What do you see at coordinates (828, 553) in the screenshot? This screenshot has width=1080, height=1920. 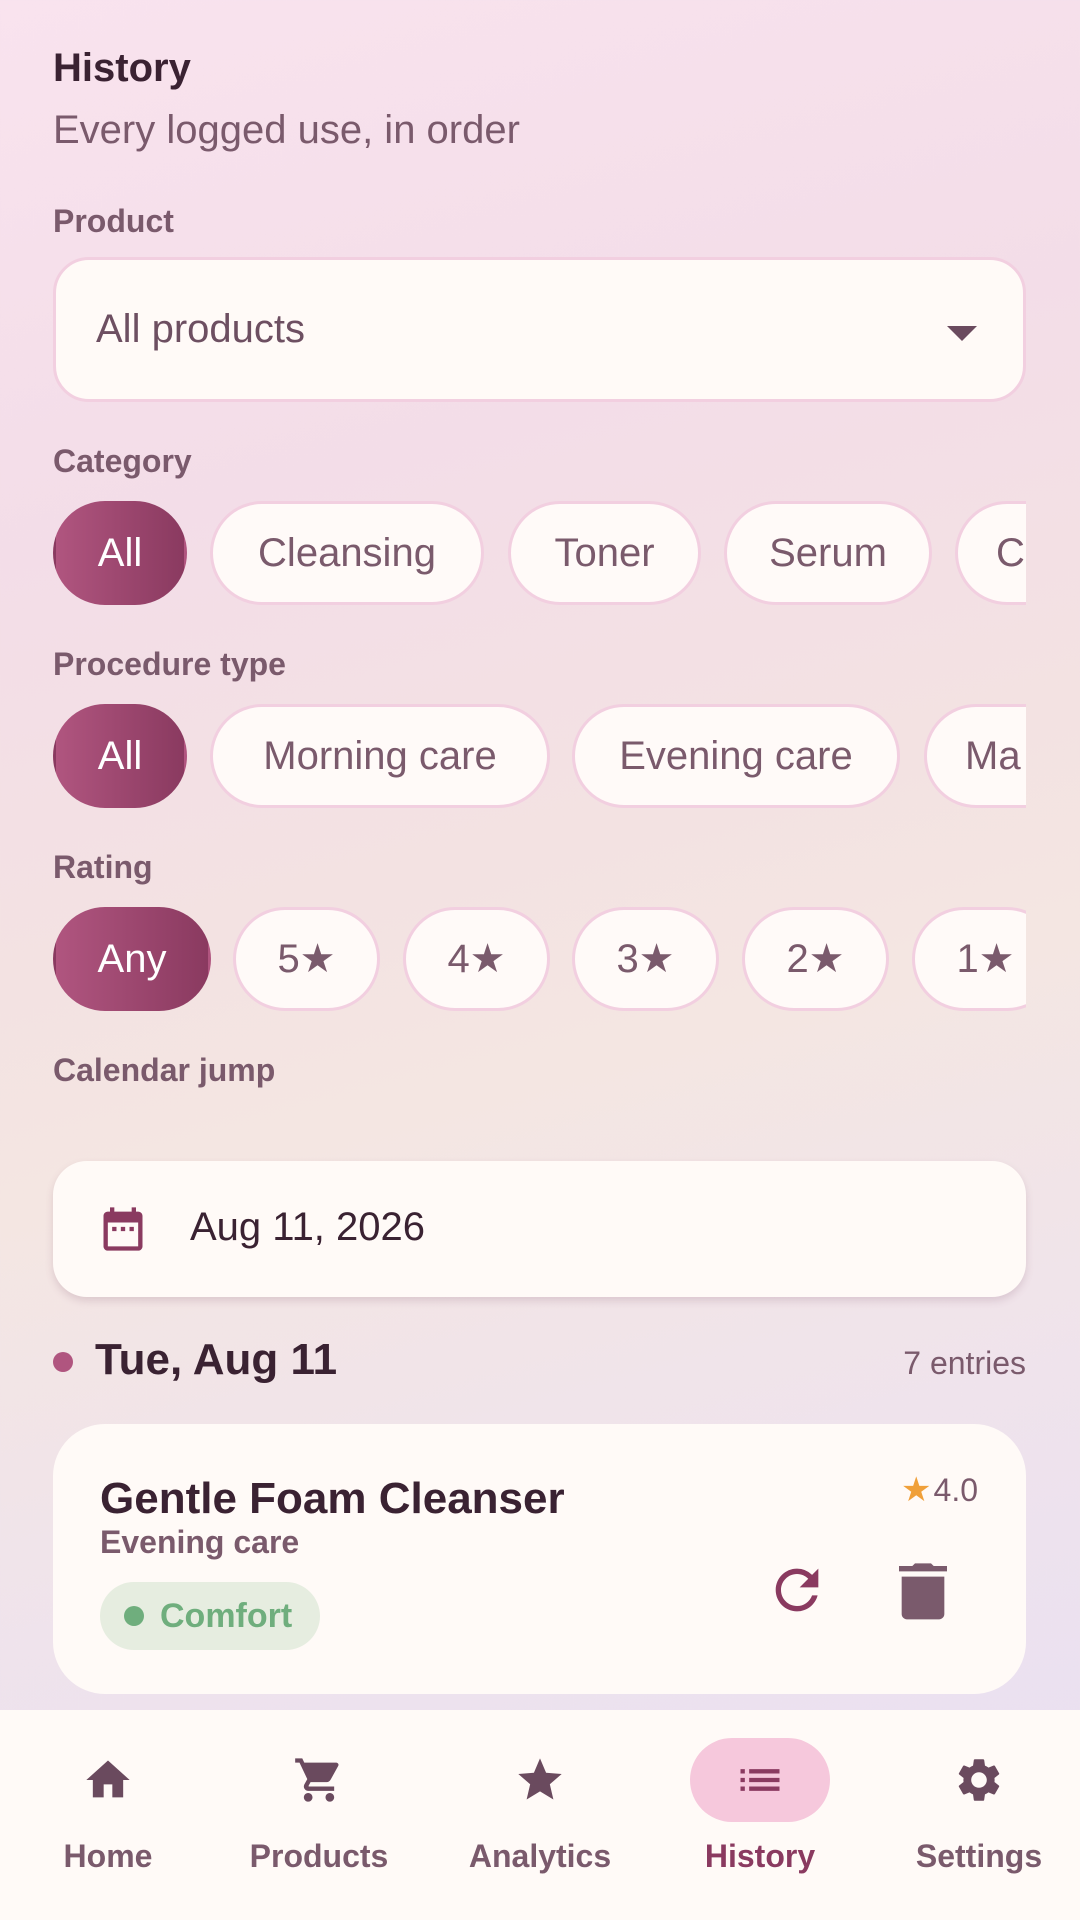 I see `category-chip-serum: Serum` at bounding box center [828, 553].